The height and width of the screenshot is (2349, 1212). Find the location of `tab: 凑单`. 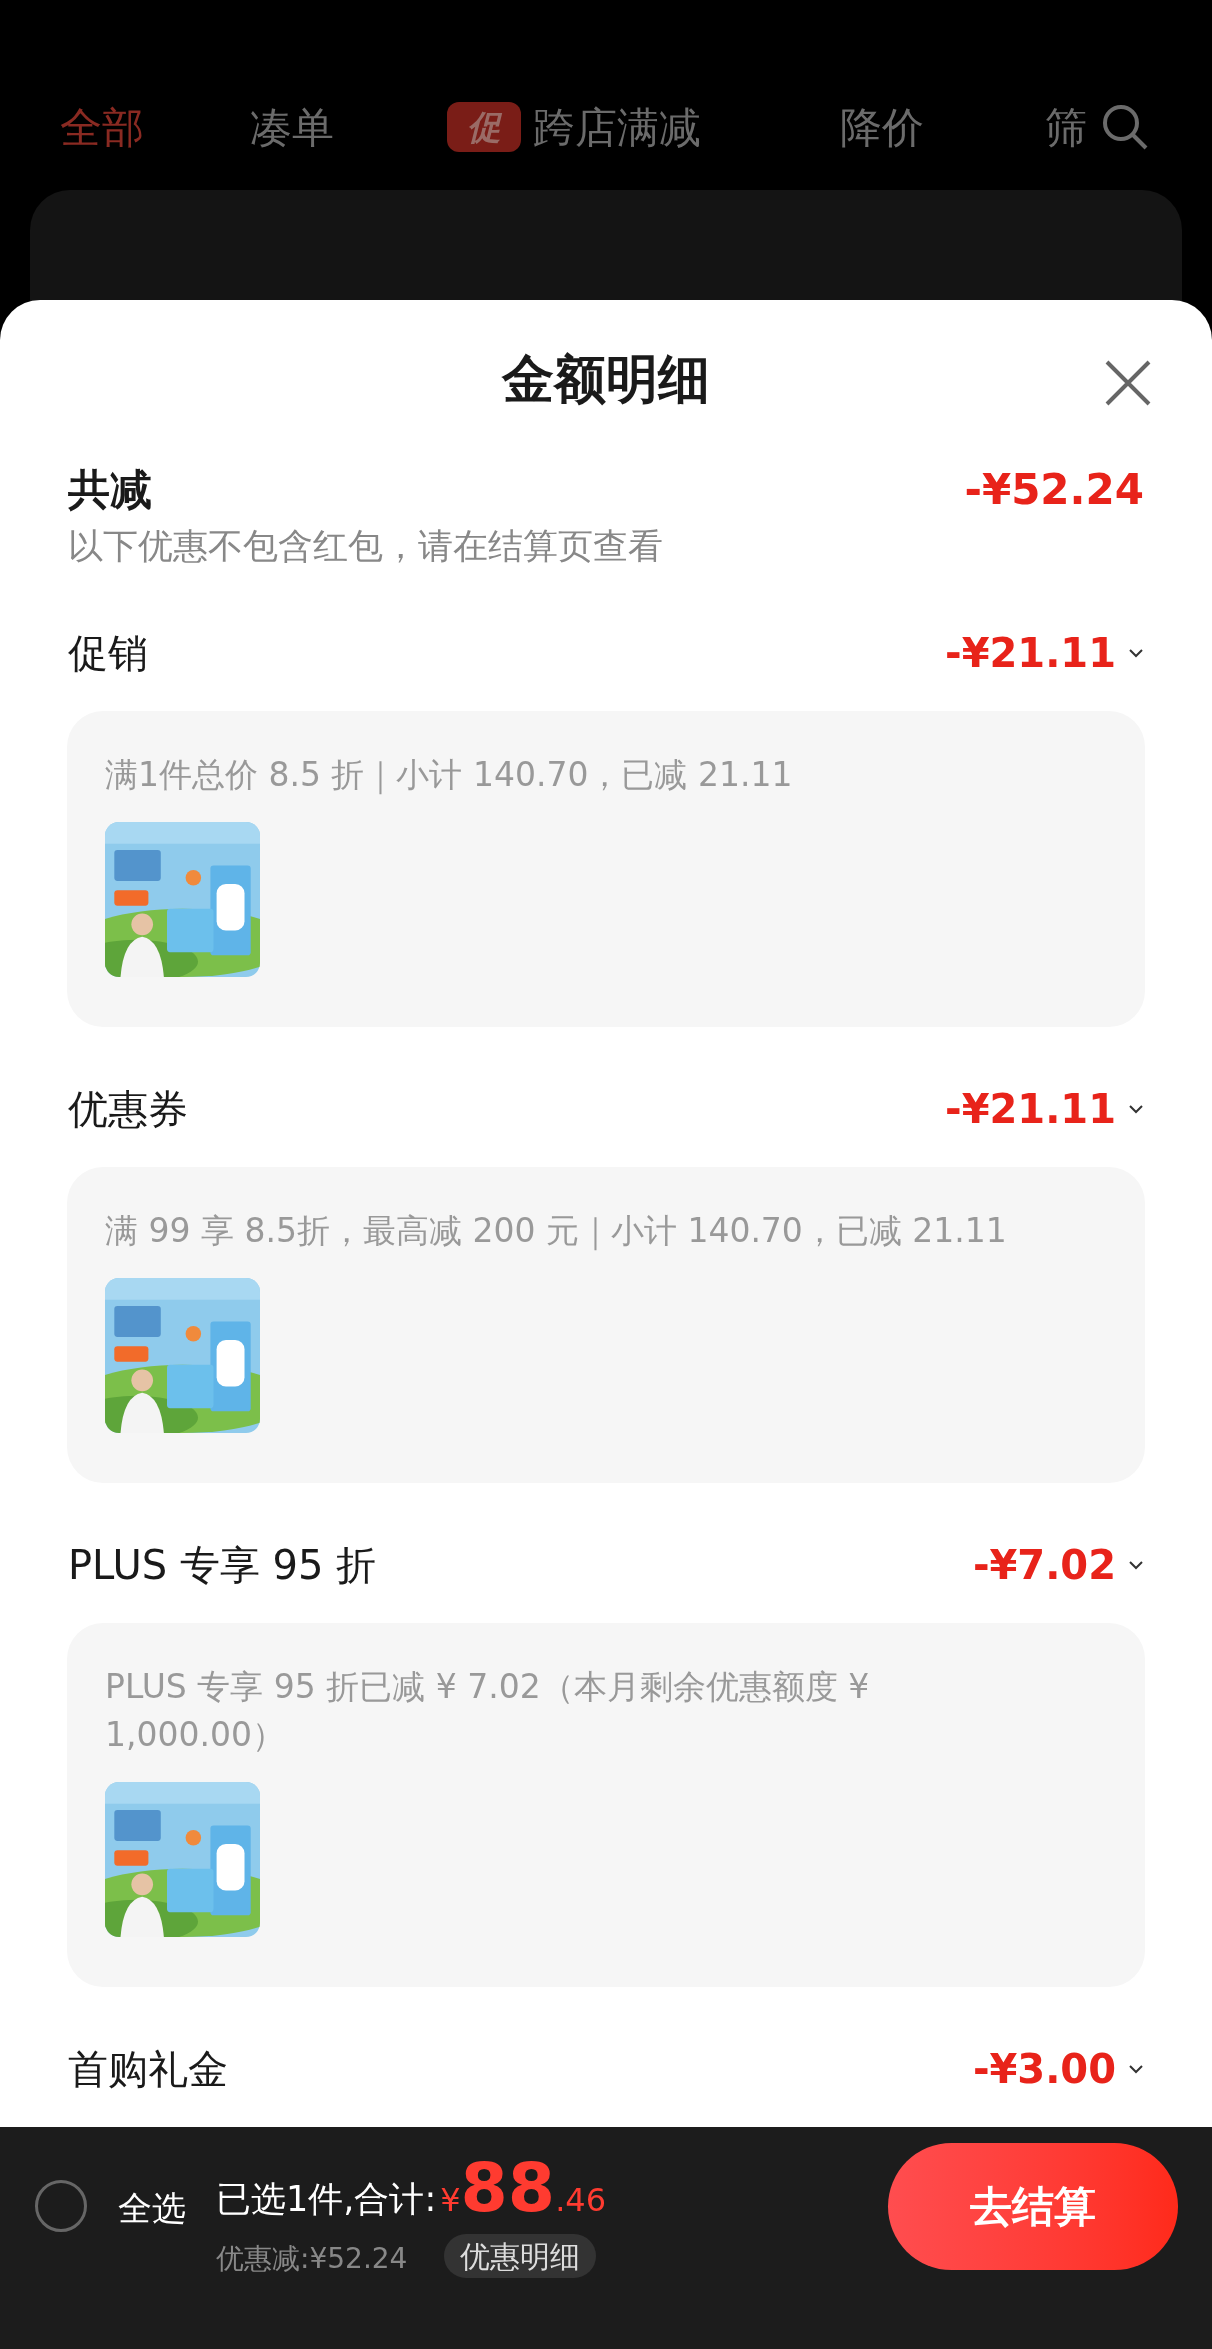

tab: 凑单 is located at coordinates (292, 127).